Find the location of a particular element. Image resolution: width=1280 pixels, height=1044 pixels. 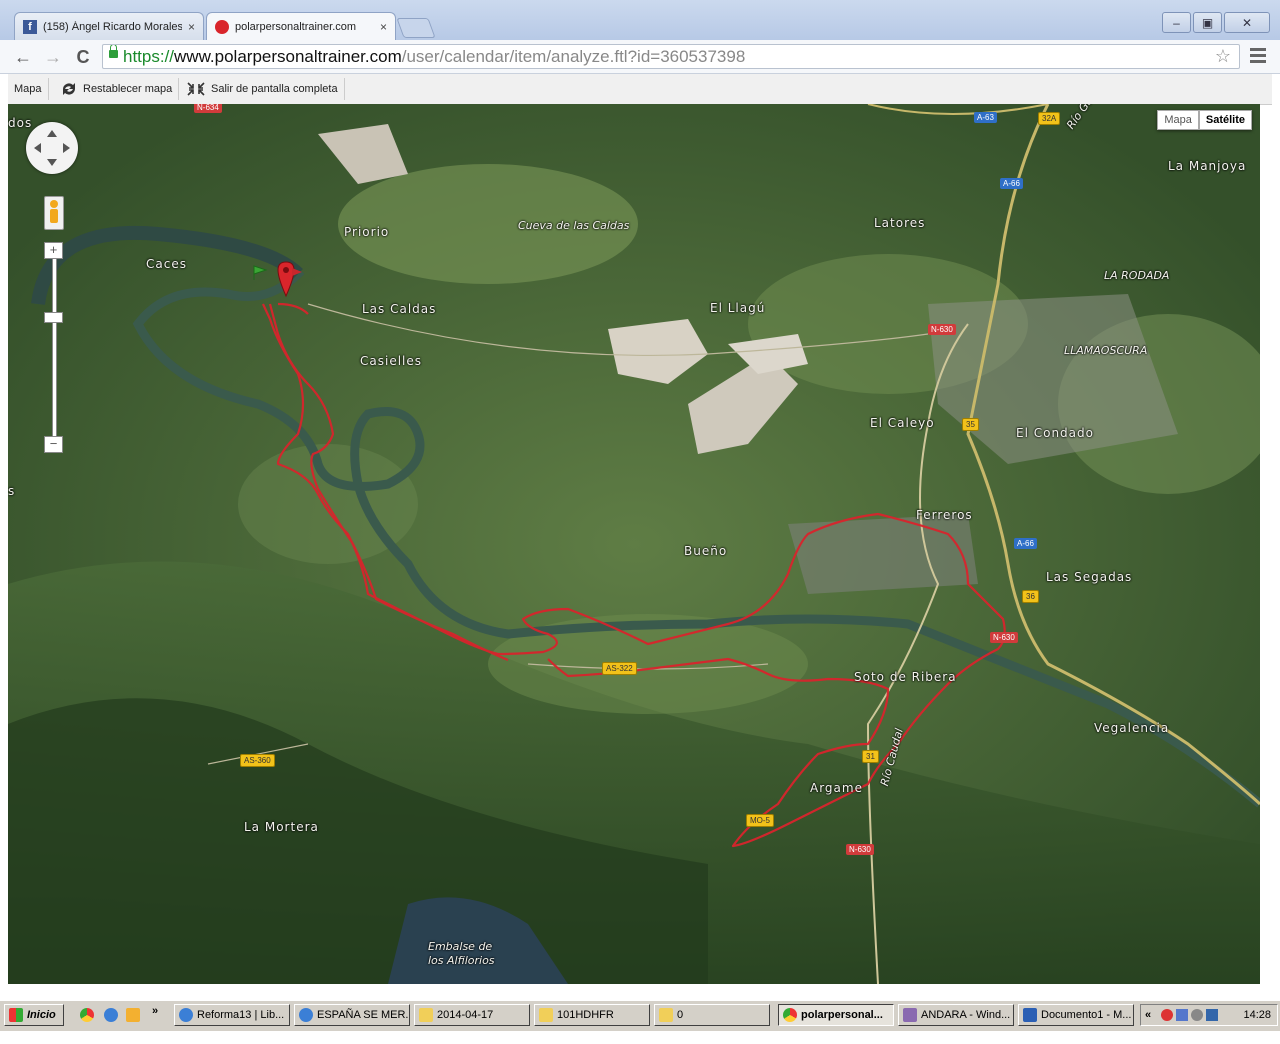

reset-map-button: Restablecer mapa is located at coordinates (117, 89).